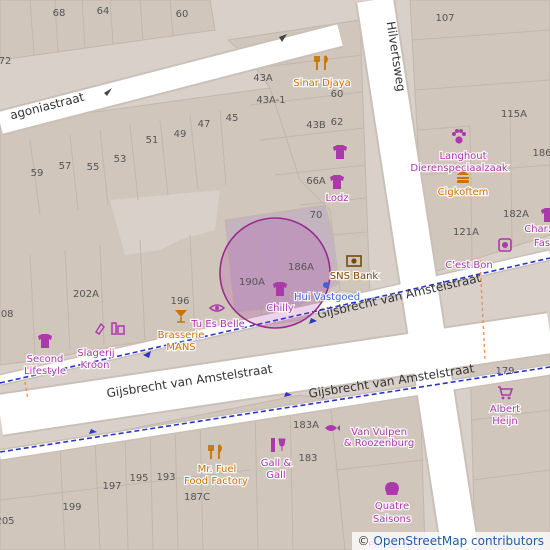 The width and height of the screenshot is (550, 550). Describe the element at coordinates (252, 282) in the screenshot. I see `house-number: 190A` at that location.